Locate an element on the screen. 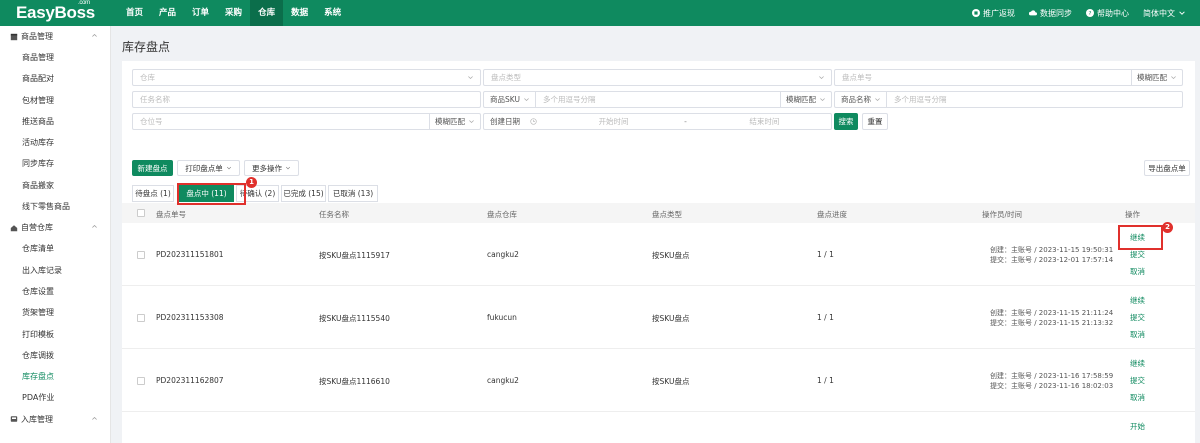  logo-suffix: .com is located at coordinates (84, 3).